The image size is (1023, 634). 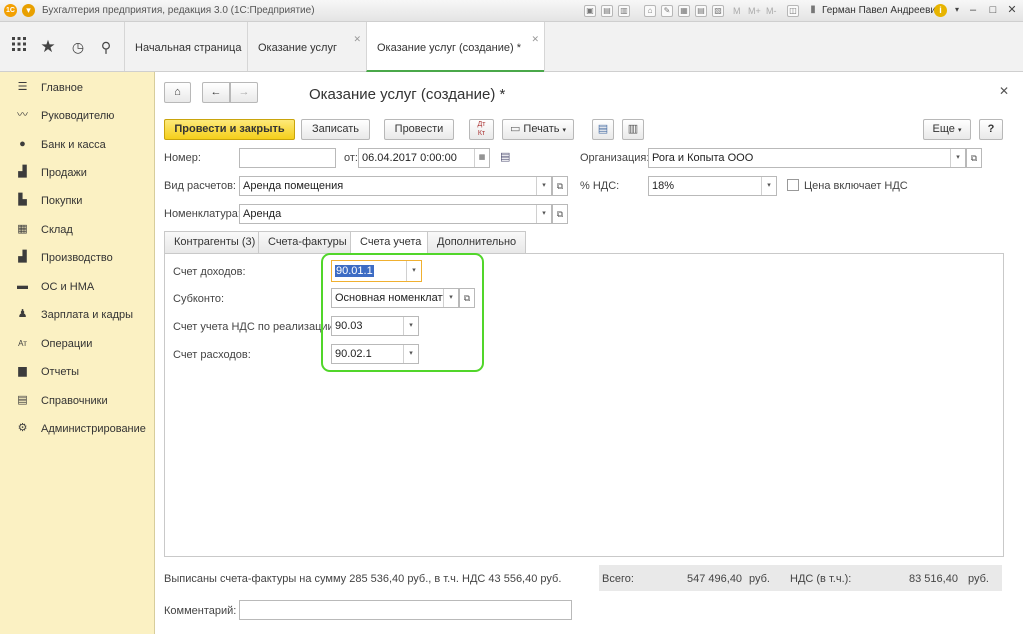 What do you see at coordinates (216, 92) in the screenshot?
I see `back-button: ←` at bounding box center [216, 92].